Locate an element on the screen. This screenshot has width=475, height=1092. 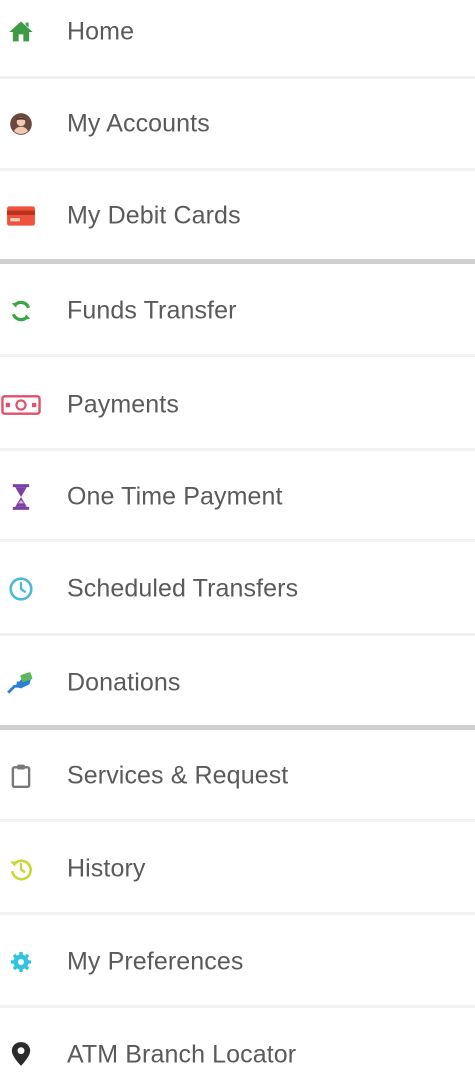
menu-item-history: History is located at coordinates (237, 869).